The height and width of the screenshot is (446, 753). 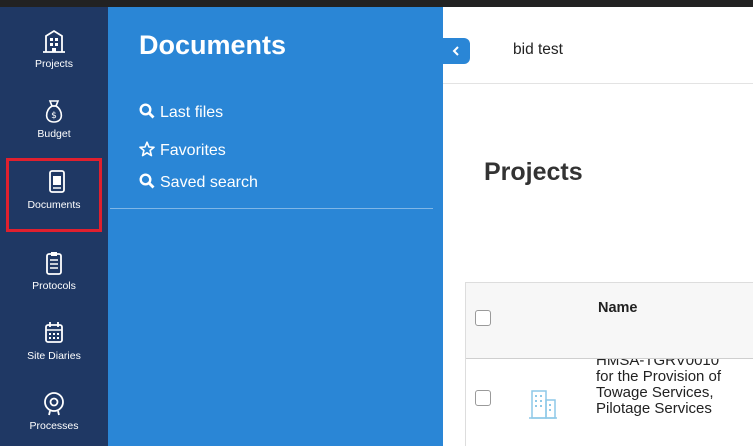 I want to click on chevron-left-icon, so click(x=455, y=51).